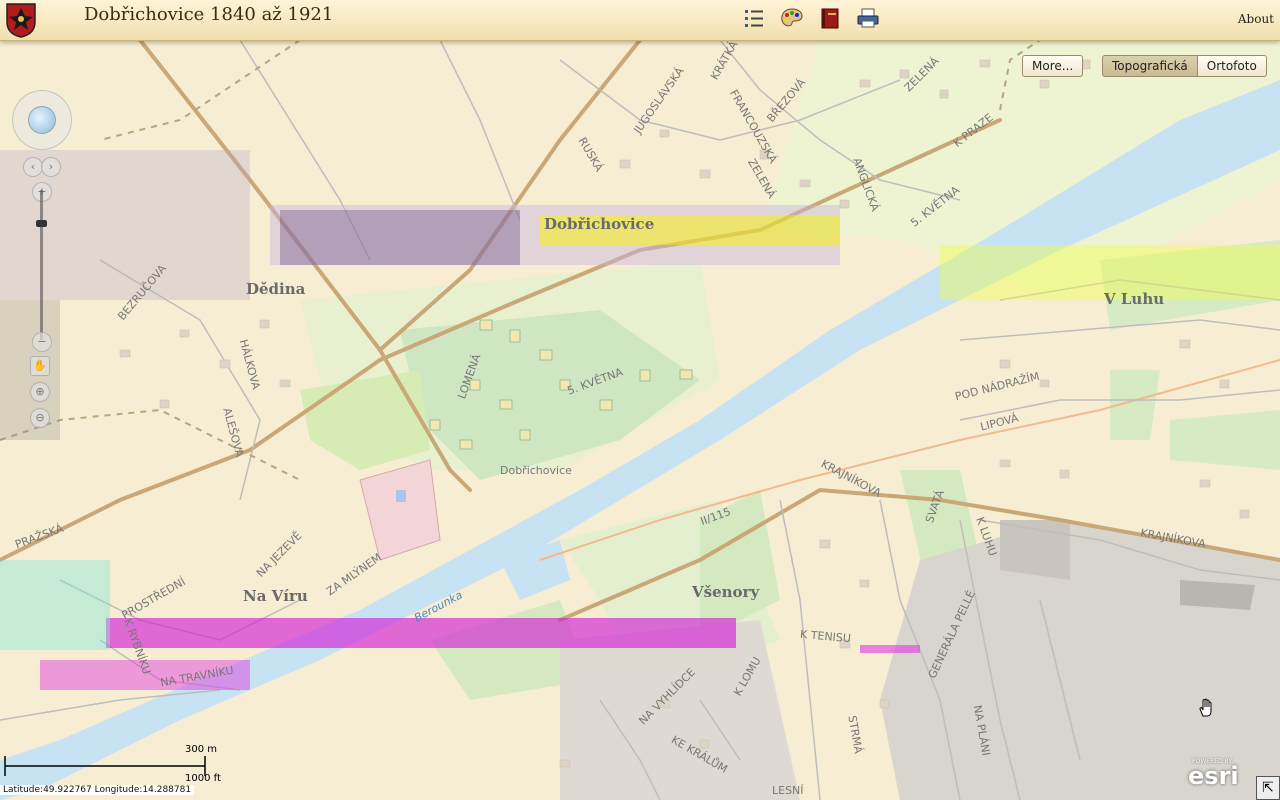  Describe the element at coordinates (42, 120) in the screenshot. I see `full-extent-globe-icon` at that location.